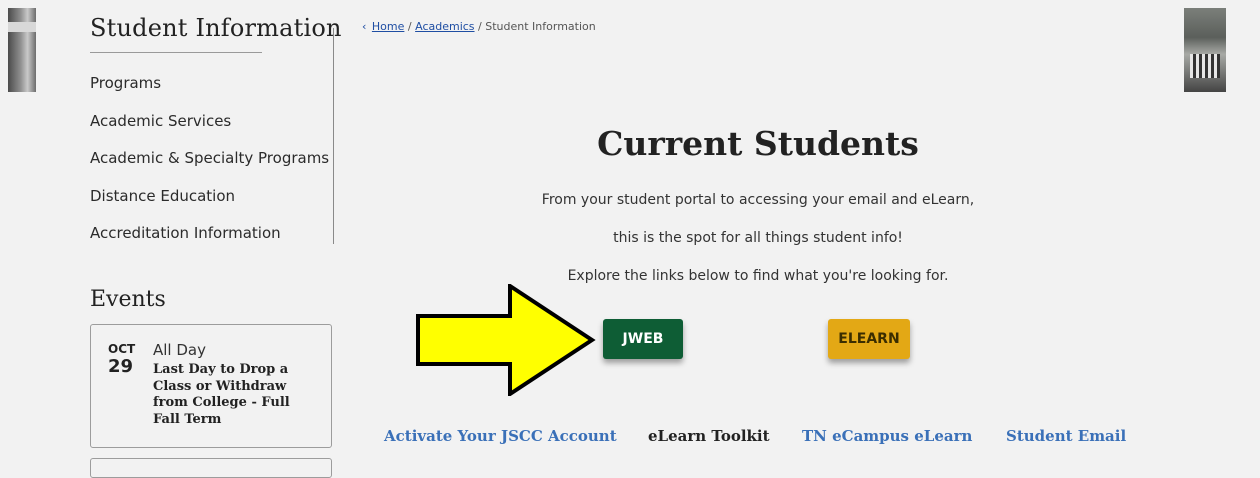  What do you see at coordinates (643, 339) in the screenshot?
I see `jweb-button: JWEB` at bounding box center [643, 339].